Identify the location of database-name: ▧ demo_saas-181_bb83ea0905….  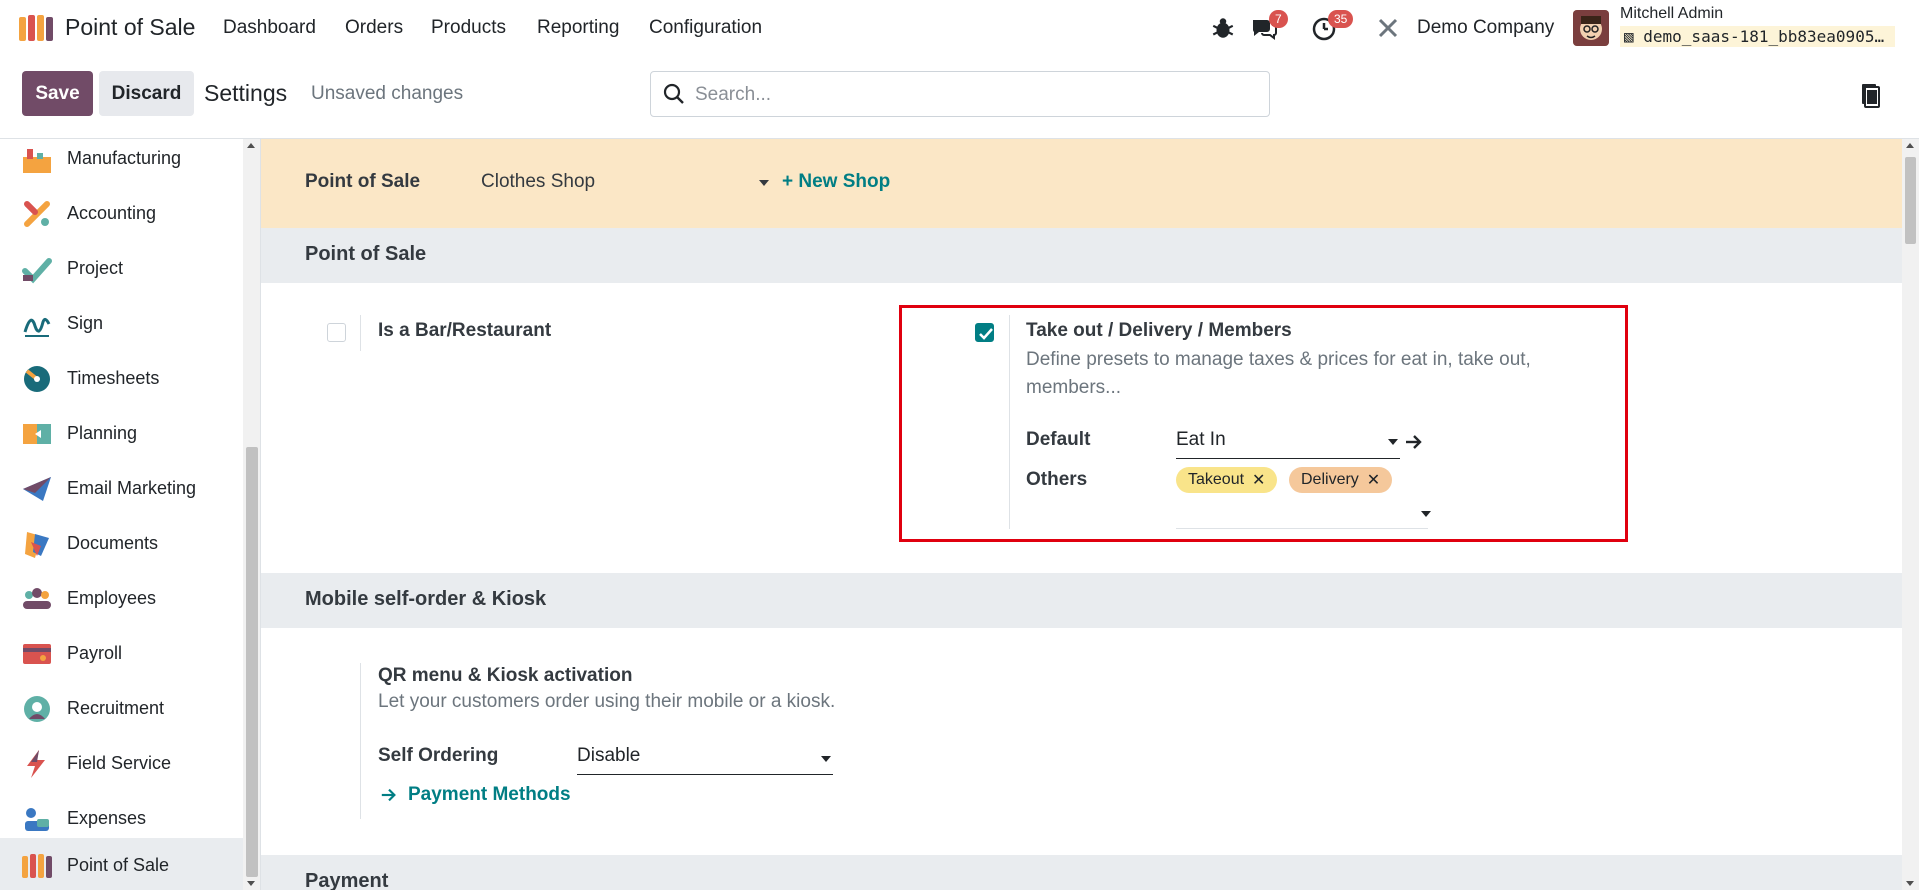
(1757, 36).